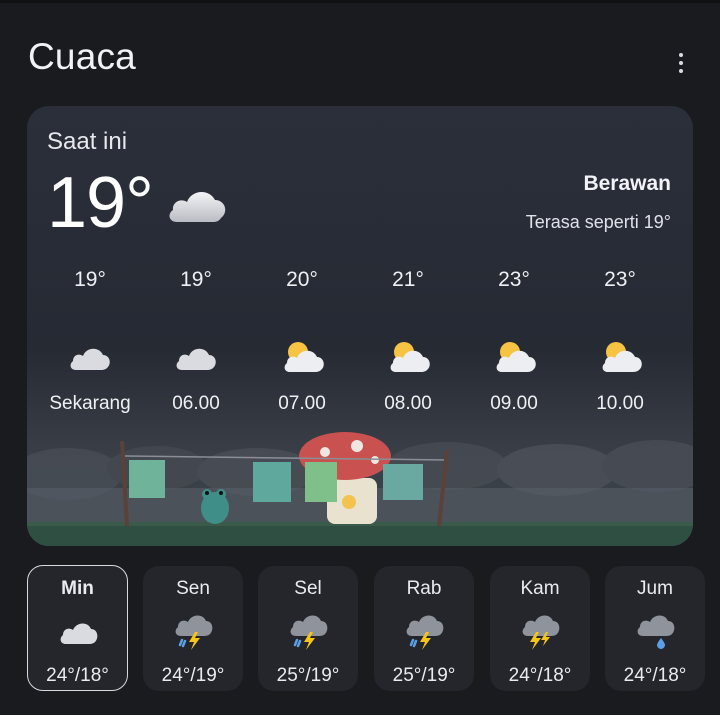  I want to click on hourly-time: 06.00, so click(196, 403).